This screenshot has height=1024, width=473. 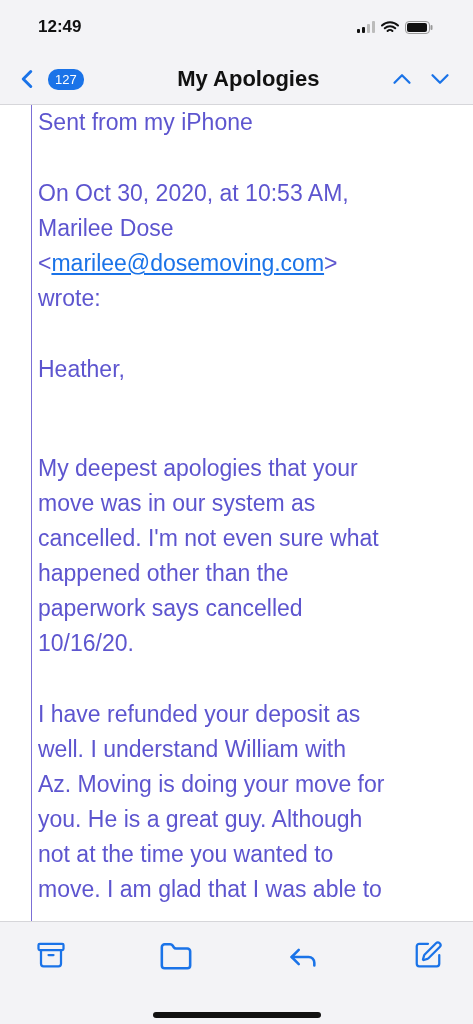 I want to click on attribution-text: On Oct 30, 2020, at 10:53 AM, Marilee Dose, so click(x=193, y=210).